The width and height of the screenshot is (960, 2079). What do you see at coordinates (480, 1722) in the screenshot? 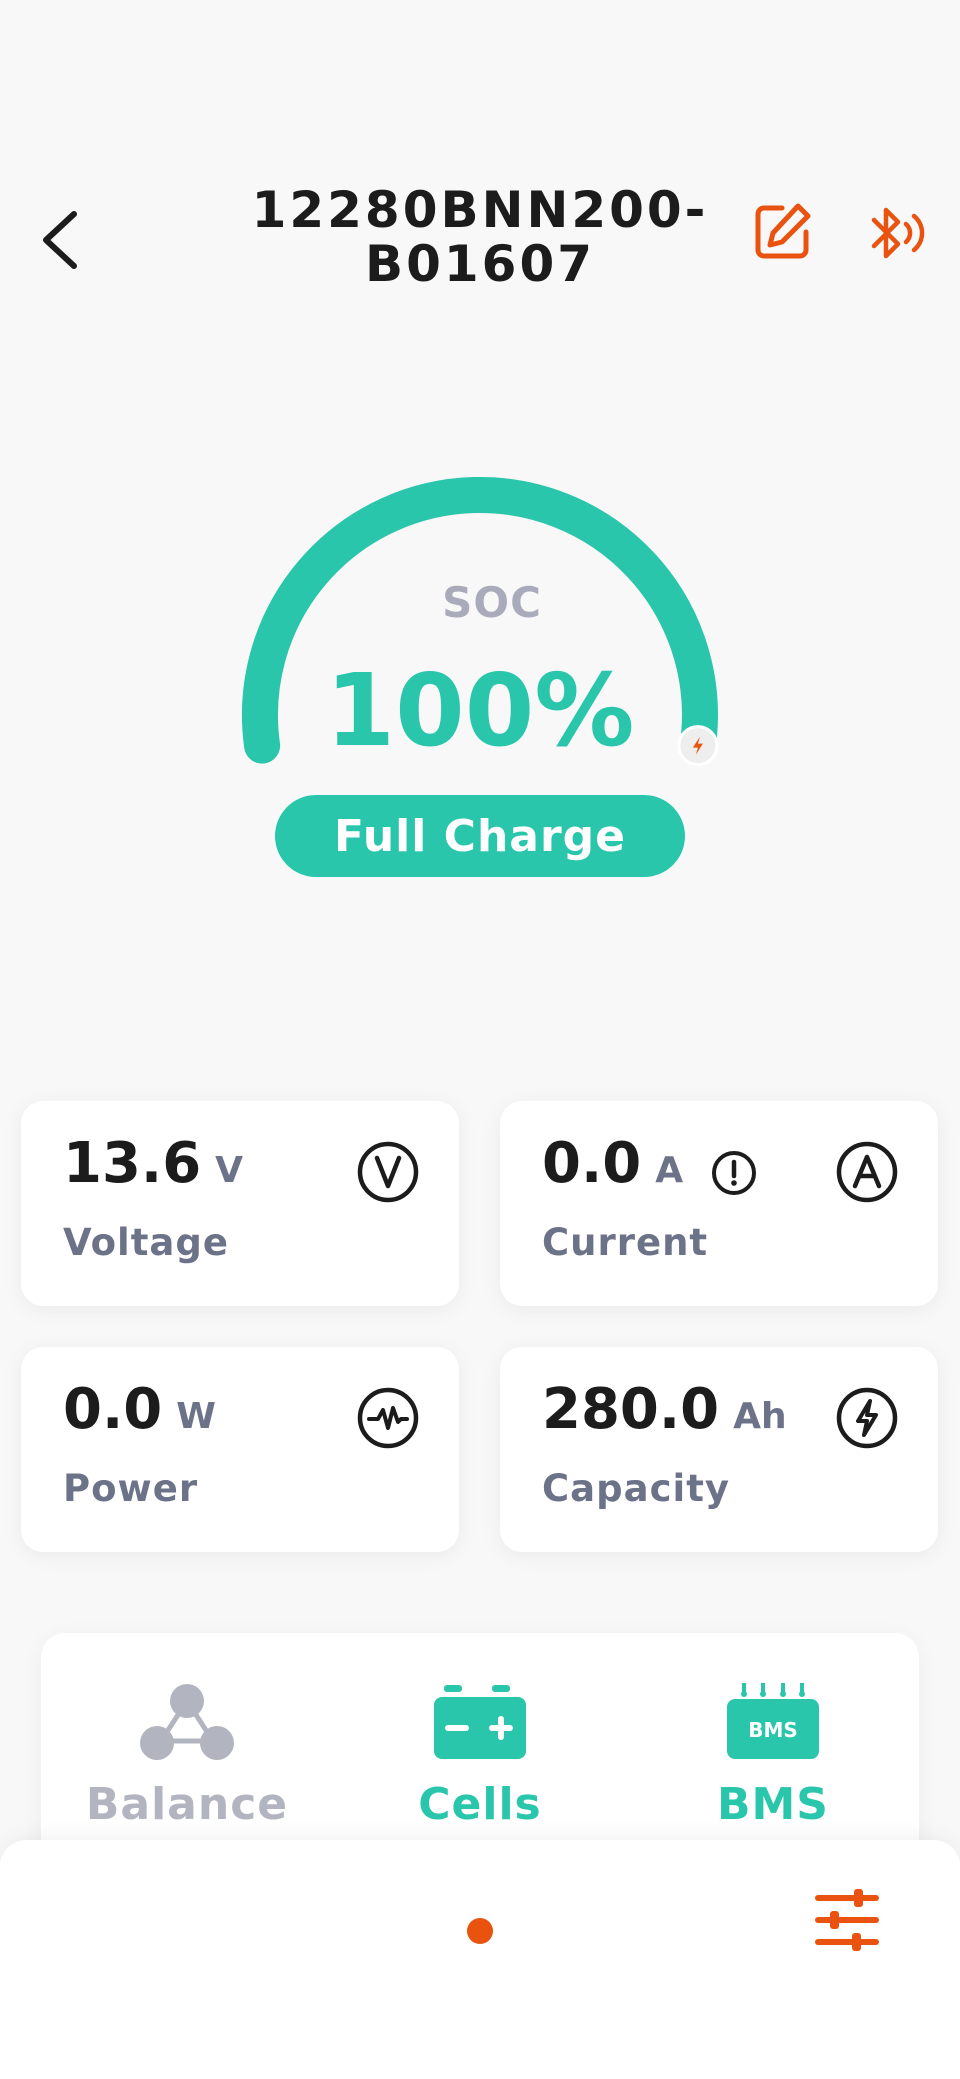
I see `battery-cells-icon` at bounding box center [480, 1722].